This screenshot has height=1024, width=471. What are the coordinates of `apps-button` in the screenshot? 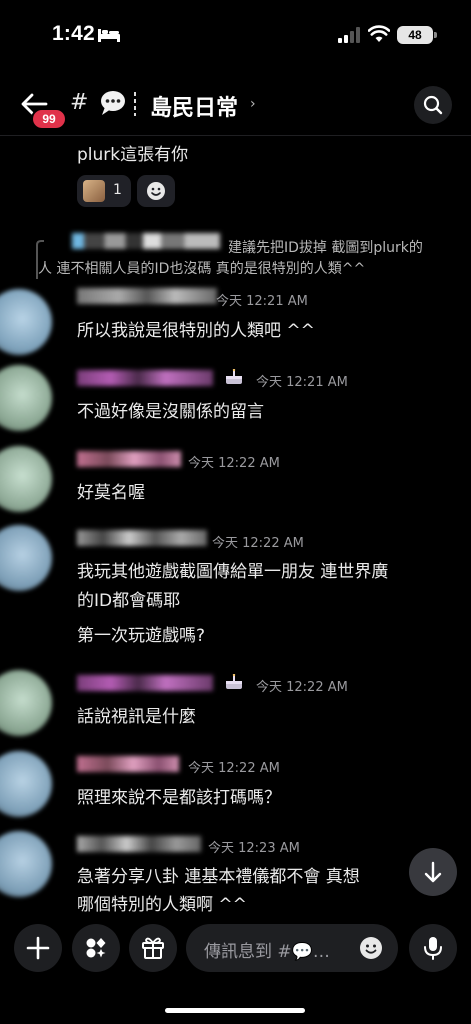 It's located at (96, 948).